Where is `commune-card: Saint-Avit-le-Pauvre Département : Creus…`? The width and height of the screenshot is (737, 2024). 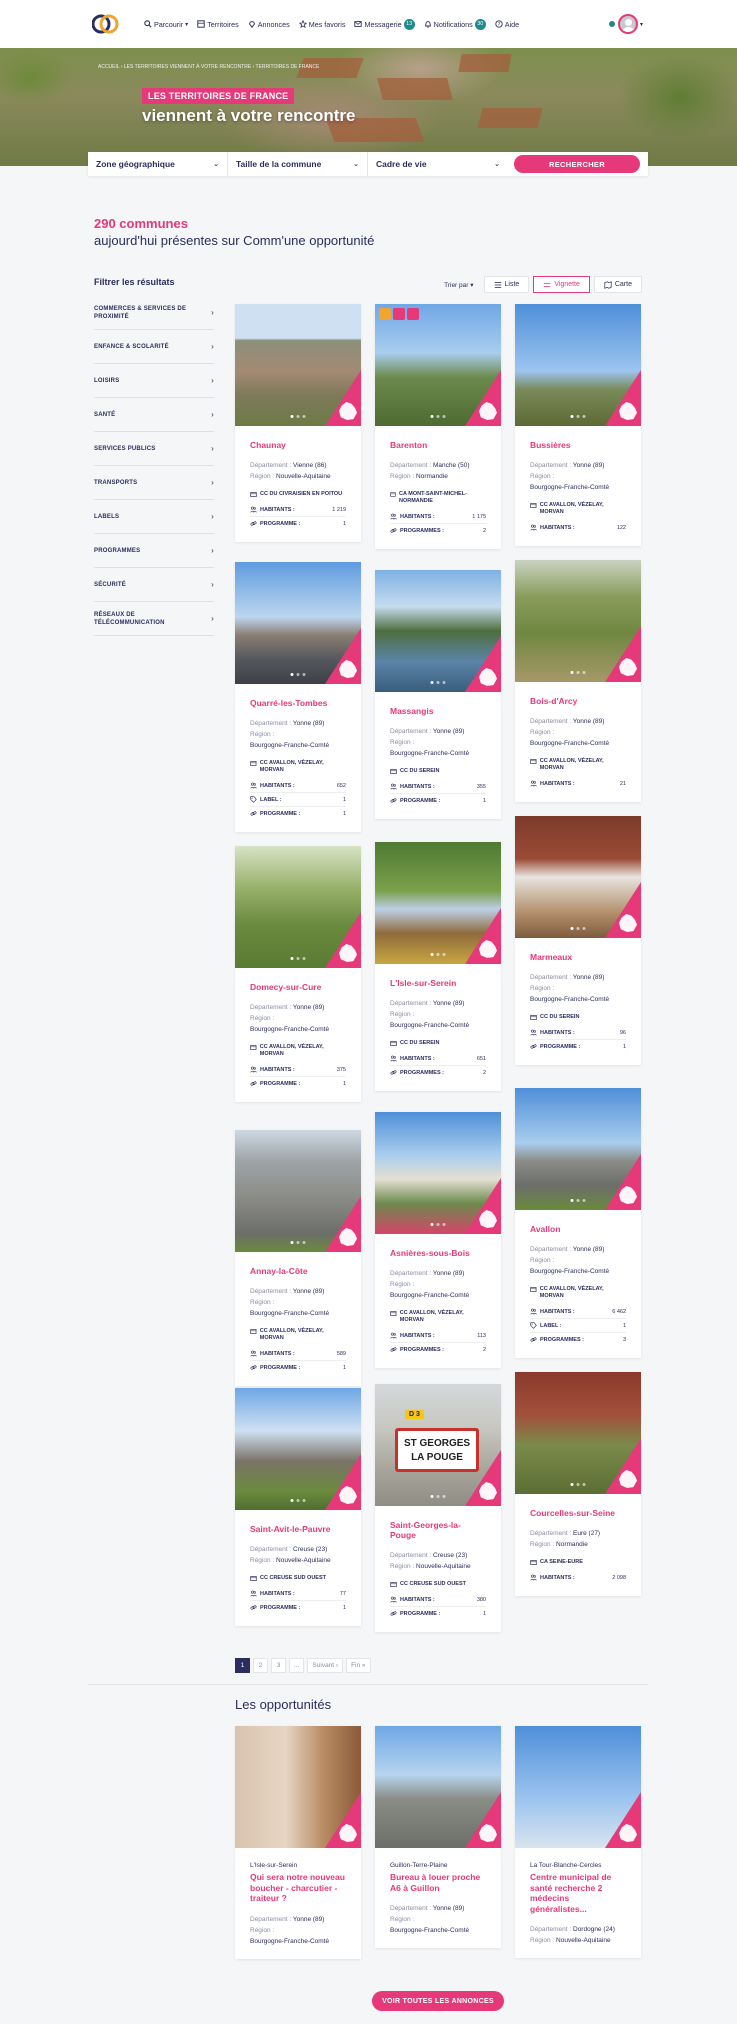
commune-card: Saint-Avit-le-Pauvre Département : Creus… is located at coordinates (298, 1507).